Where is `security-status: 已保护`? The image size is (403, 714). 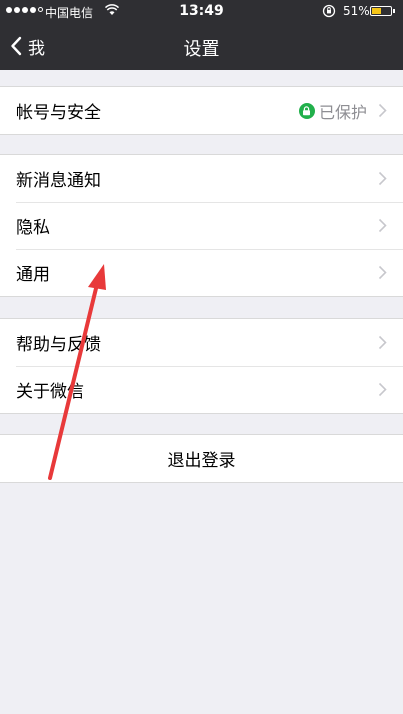 security-status: 已保护 is located at coordinates (332, 111).